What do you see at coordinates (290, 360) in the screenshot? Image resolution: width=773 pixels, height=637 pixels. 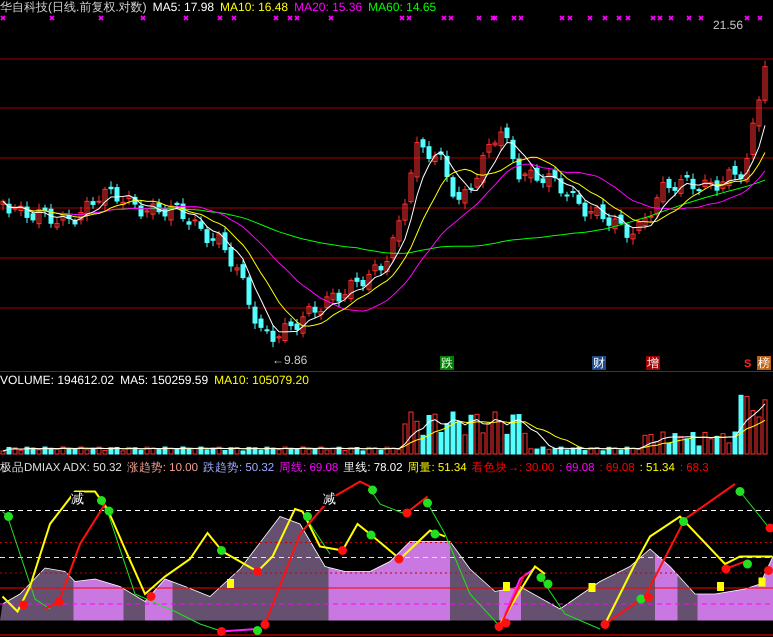 I see `low-price-label: ←9.86` at bounding box center [290, 360].